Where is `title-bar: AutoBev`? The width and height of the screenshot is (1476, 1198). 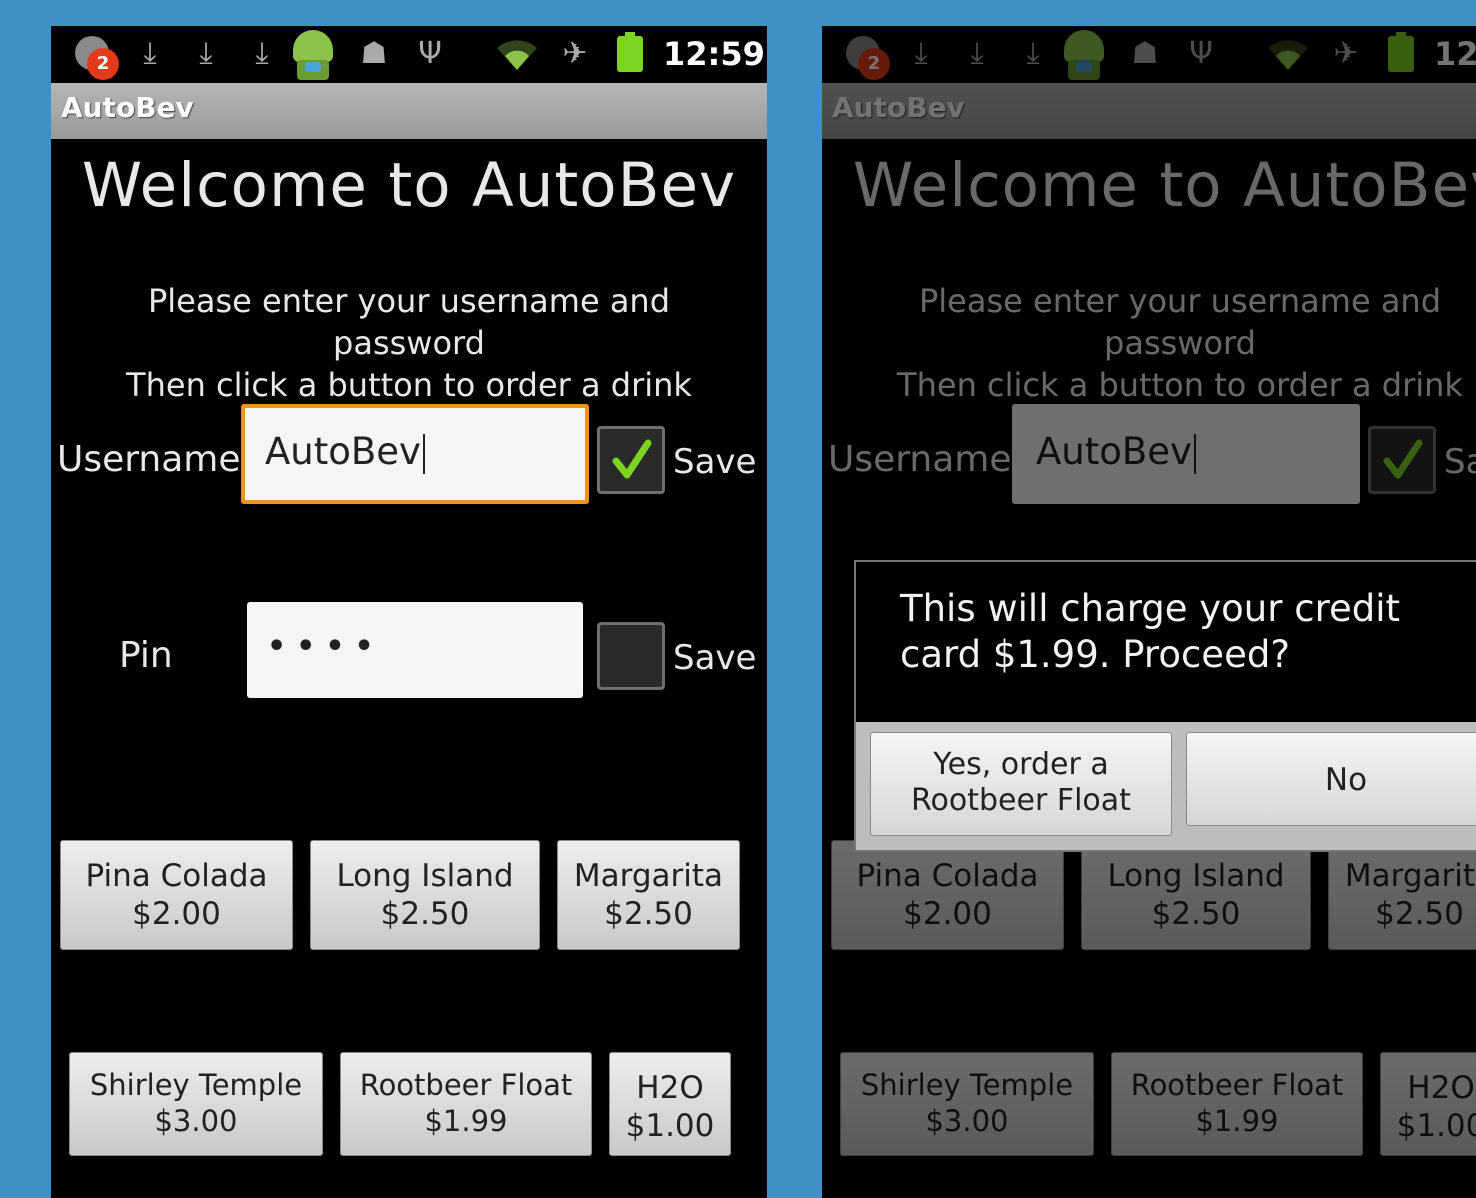
title-bar: AutoBev is located at coordinates (409, 111).